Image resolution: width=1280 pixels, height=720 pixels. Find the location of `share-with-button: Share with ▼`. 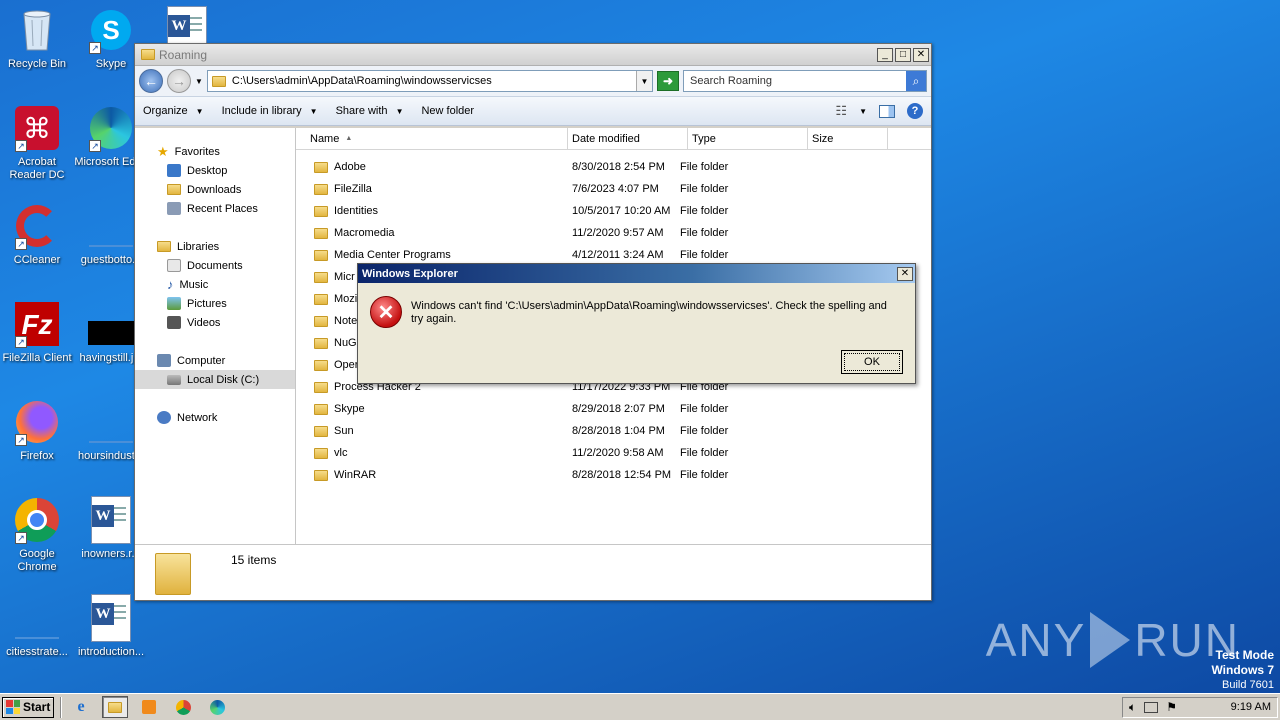

share-with-button: Share with ▼ is located at coordinates (370, 111).